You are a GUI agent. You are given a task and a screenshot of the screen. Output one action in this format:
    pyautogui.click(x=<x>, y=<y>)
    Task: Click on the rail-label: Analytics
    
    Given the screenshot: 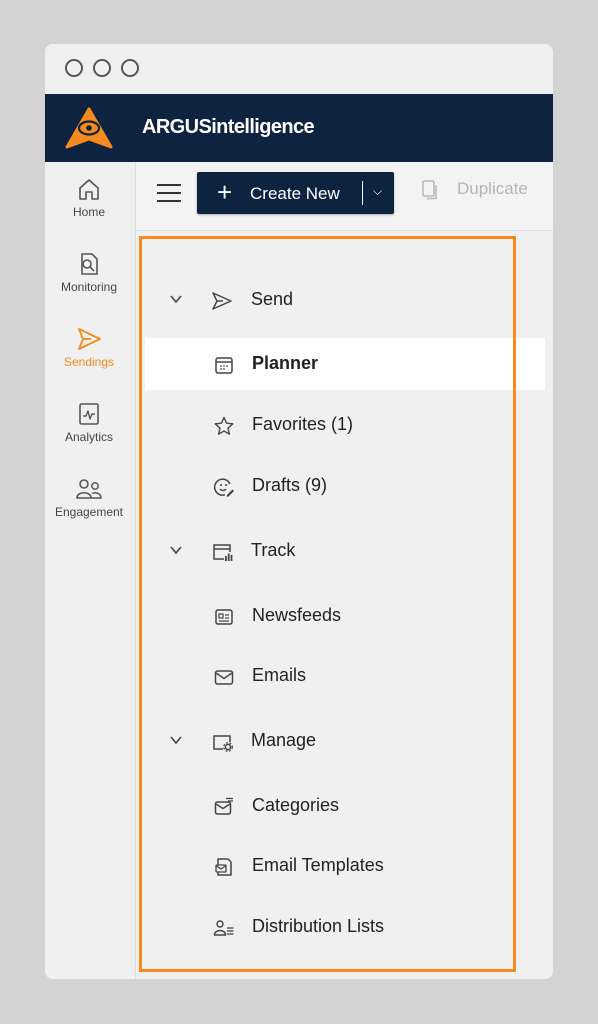 What is the action you would take?
    pyautogui.click(x=89, y=437)
    